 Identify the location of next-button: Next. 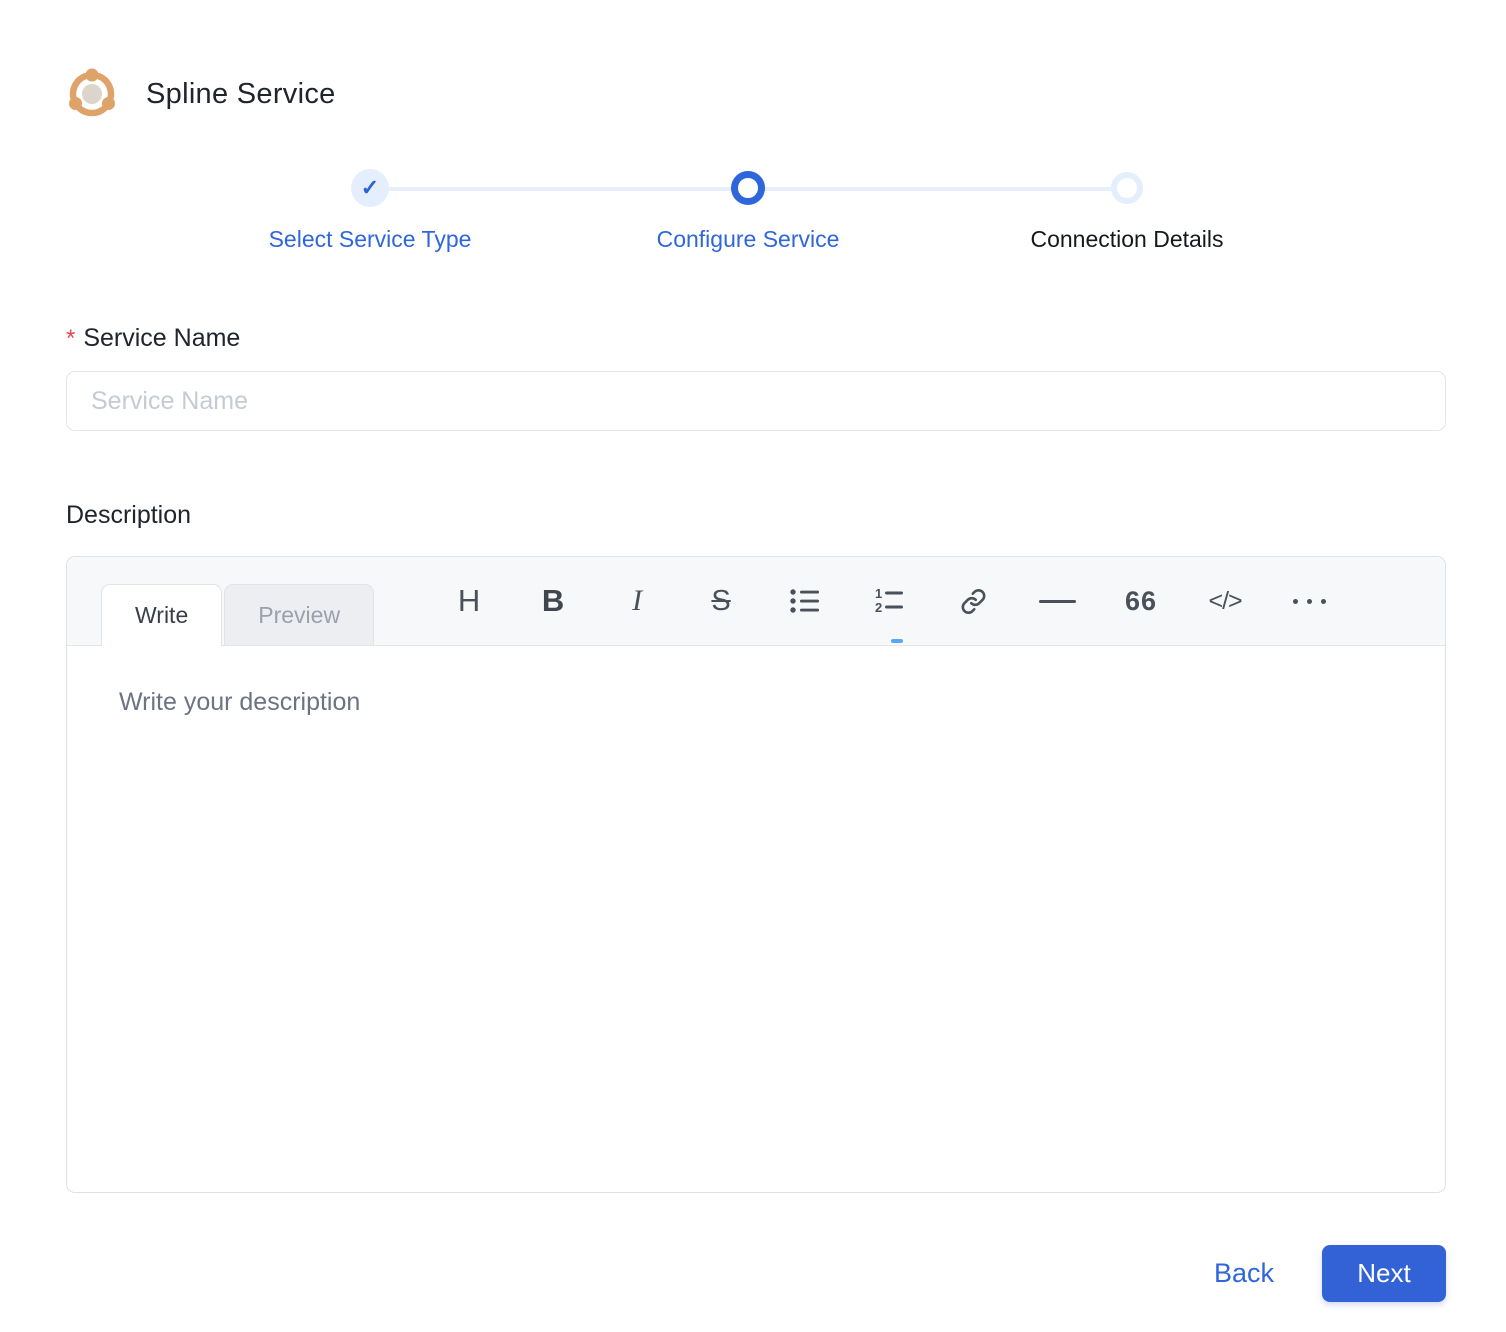
(1384, 1273).